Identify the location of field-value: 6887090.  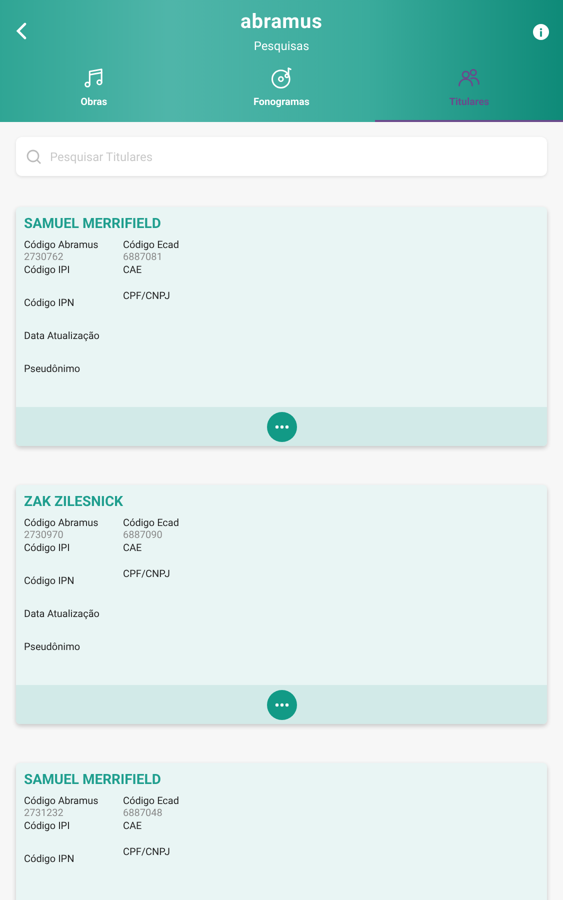
(143, 536).